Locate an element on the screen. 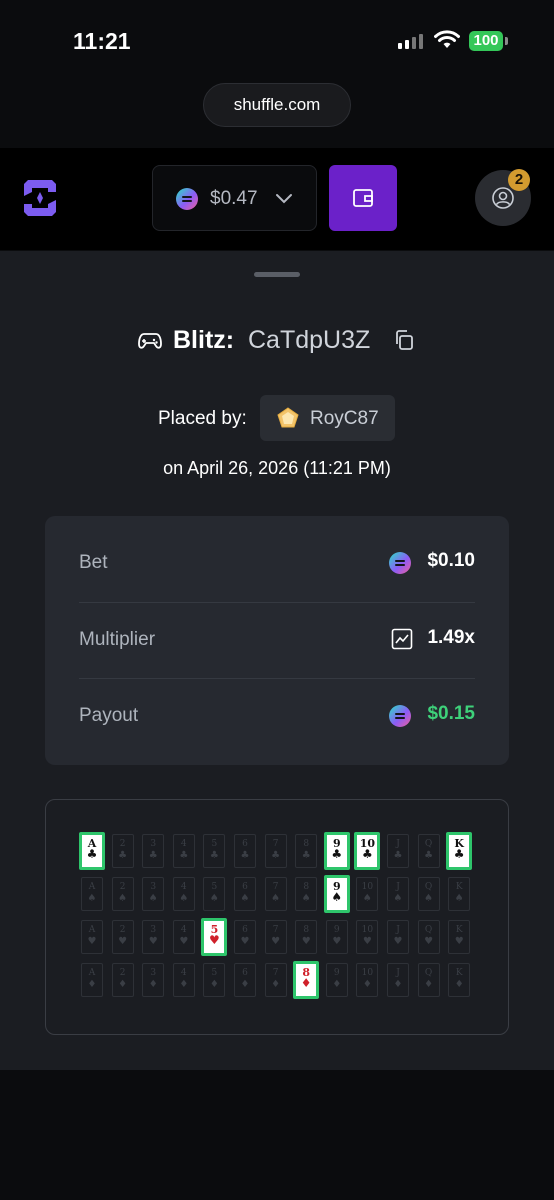  card: Q ♠ is located at coordinates (428, 894).